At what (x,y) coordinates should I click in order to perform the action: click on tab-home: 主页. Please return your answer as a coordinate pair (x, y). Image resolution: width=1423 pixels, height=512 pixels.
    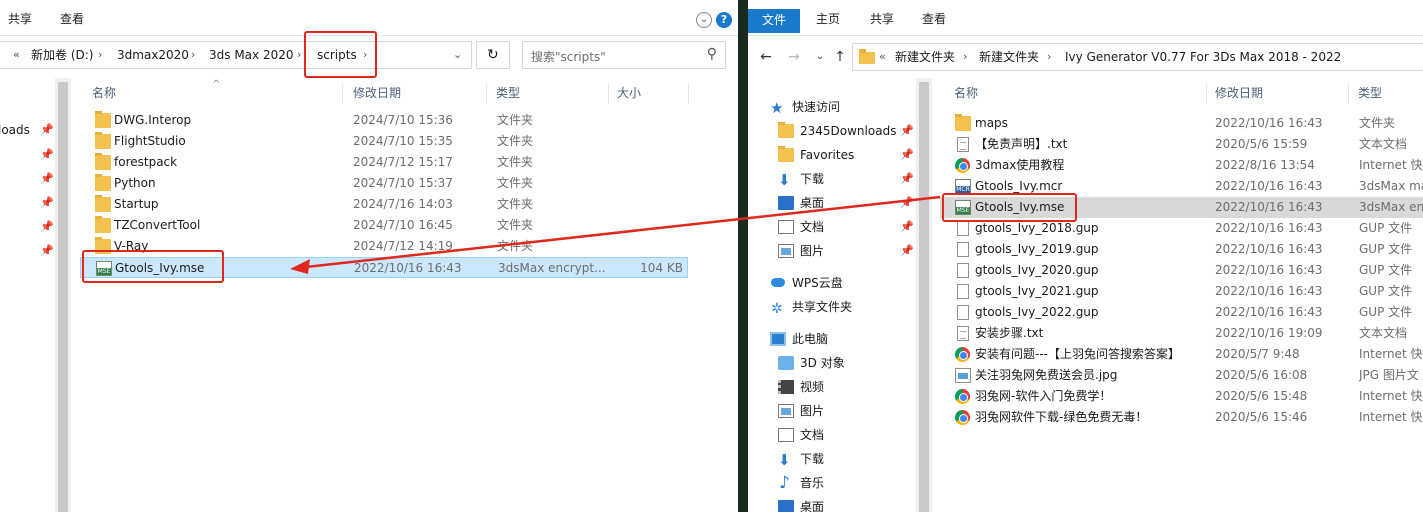
    Looking at the image, I should click on (828, 18).